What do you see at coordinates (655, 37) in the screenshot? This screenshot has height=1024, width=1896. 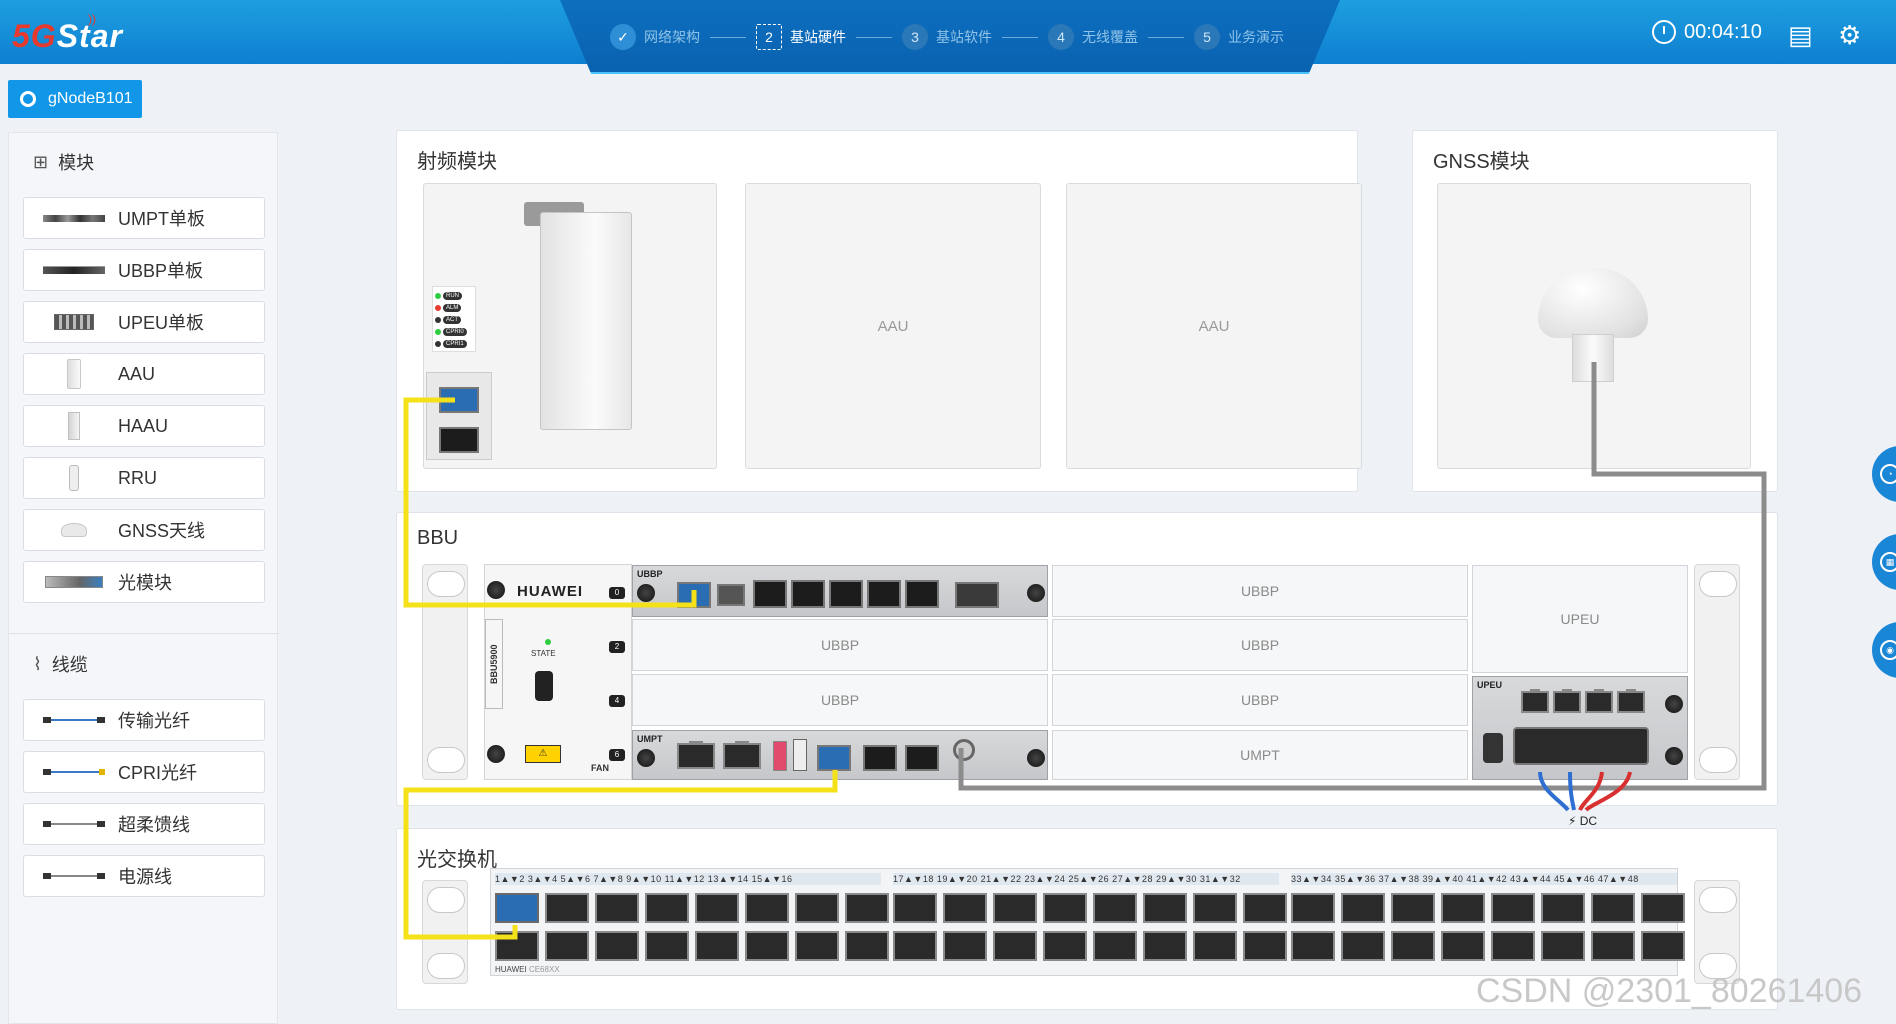 I see `step-network-arch: ✓ 网络架构` at bounding box center [655, 37].